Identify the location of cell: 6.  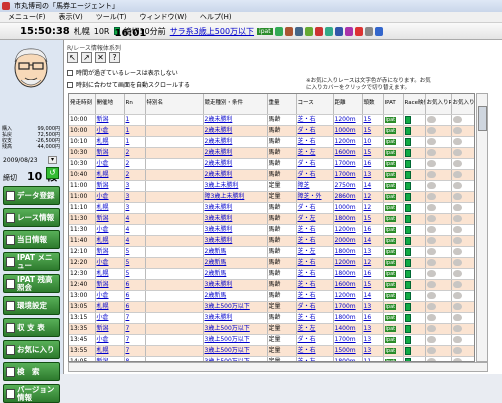
(135, 307).